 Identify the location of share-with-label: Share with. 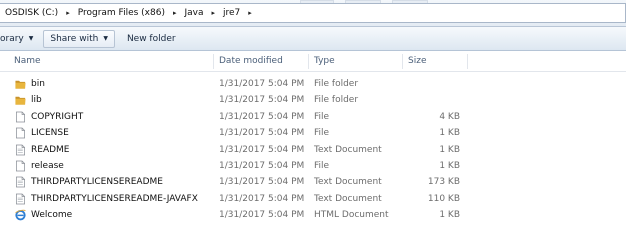
(74, 38).